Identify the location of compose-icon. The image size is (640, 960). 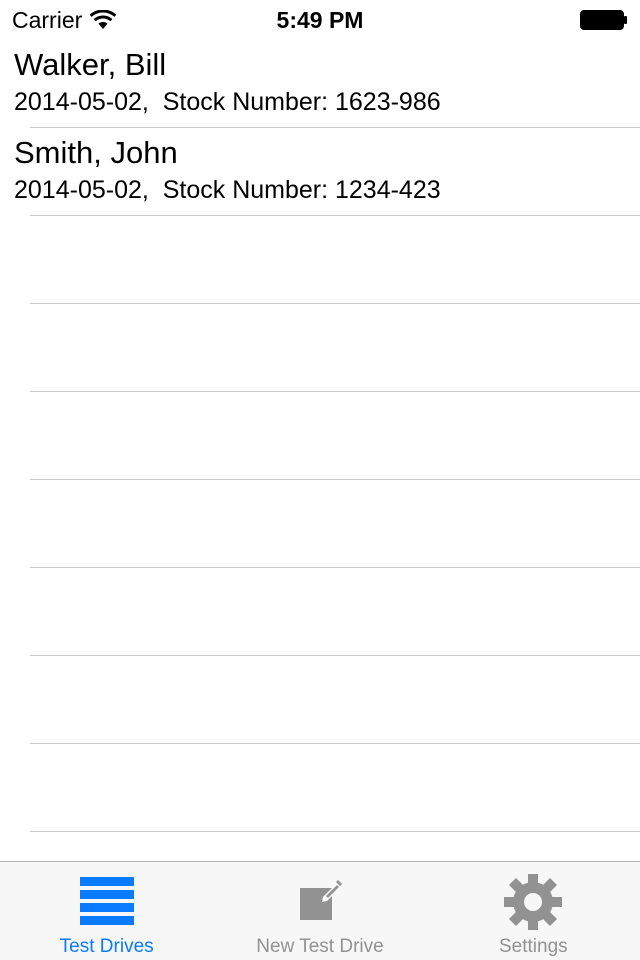
(320, 900).